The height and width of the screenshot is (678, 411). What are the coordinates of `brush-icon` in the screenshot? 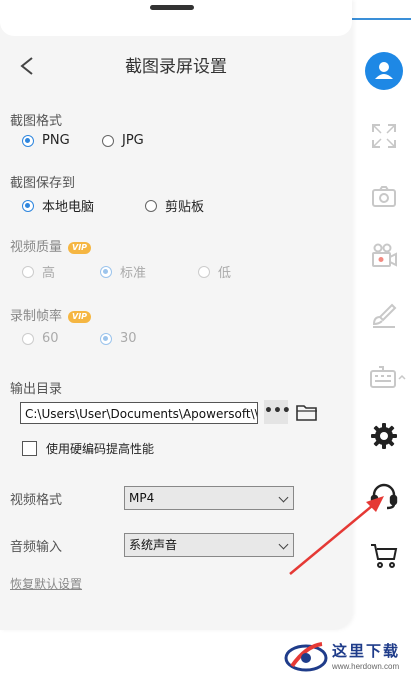 It's located at (384, 315).